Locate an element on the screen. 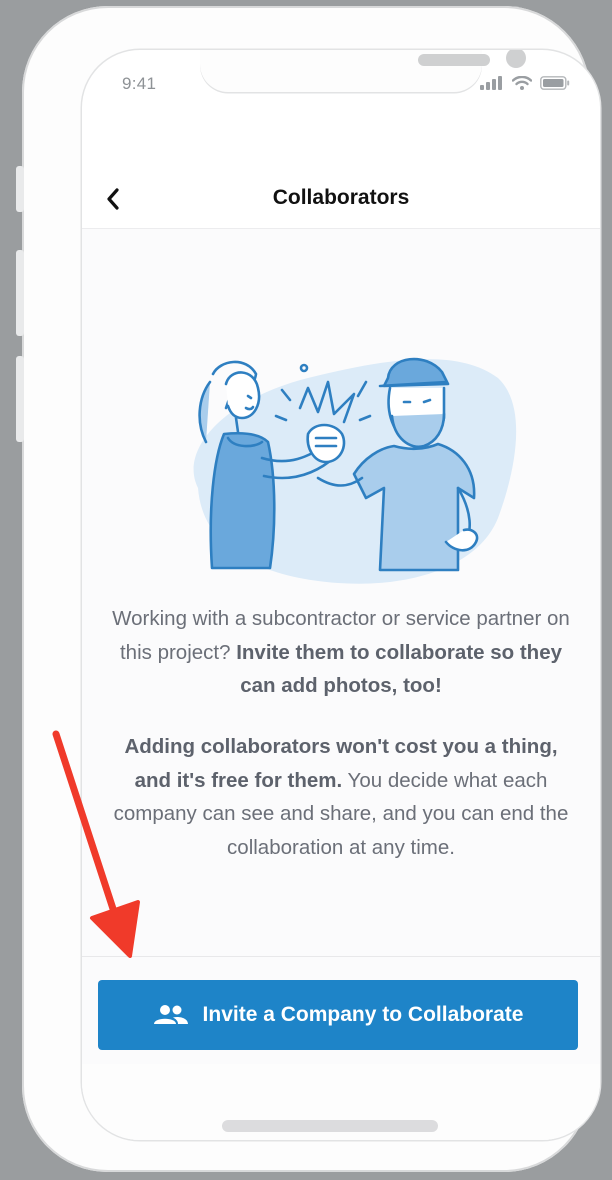 This screenshot has height=1180, width=612. volume-up-button is located at coordinates (20, 293).